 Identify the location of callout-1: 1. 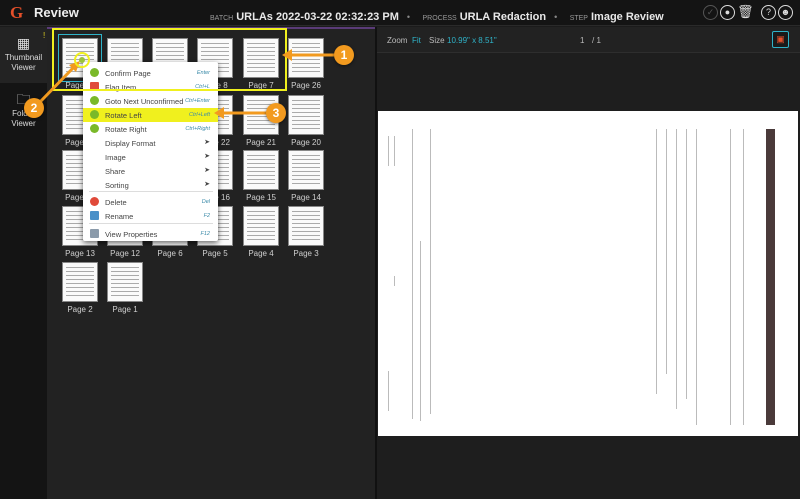
(344, 55).